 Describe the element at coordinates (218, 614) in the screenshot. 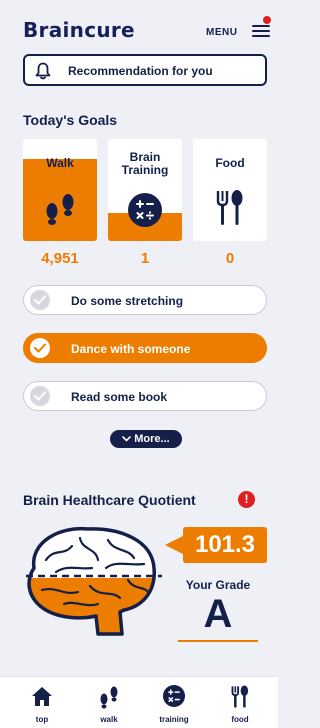

I see `grade-value: A` at that location.